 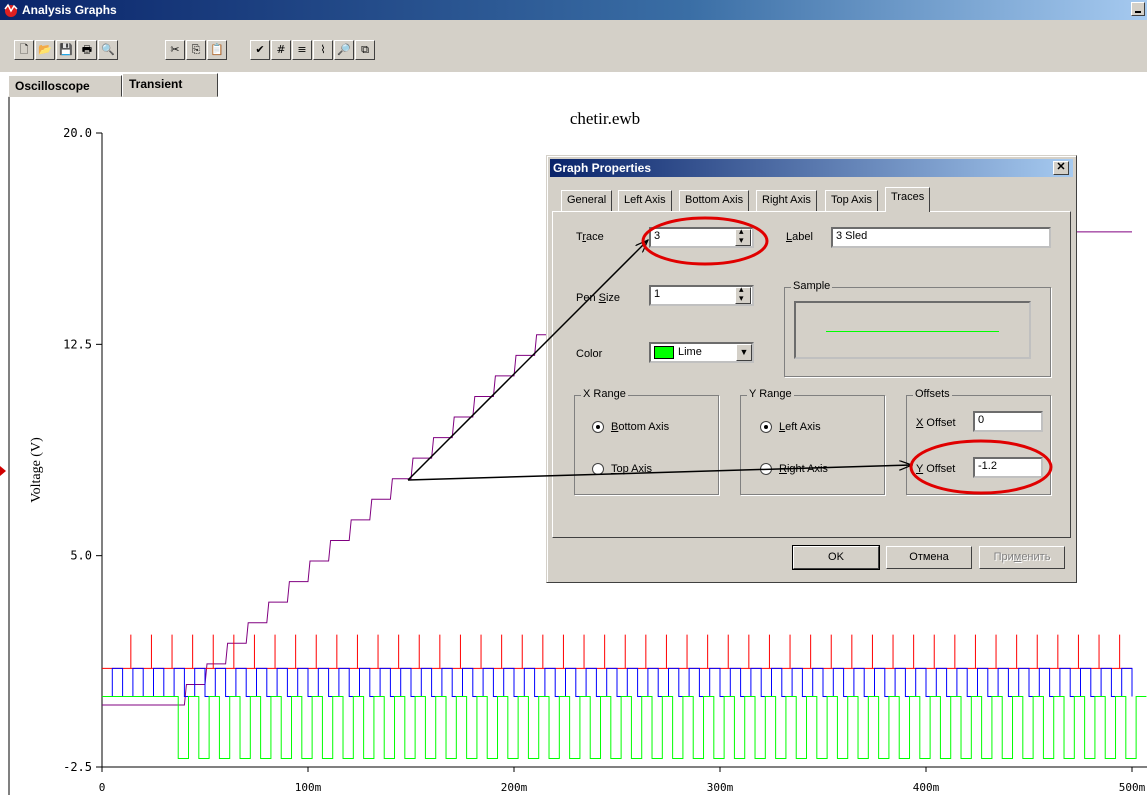 I want to click on left-marker, so click(x=3, y=471).